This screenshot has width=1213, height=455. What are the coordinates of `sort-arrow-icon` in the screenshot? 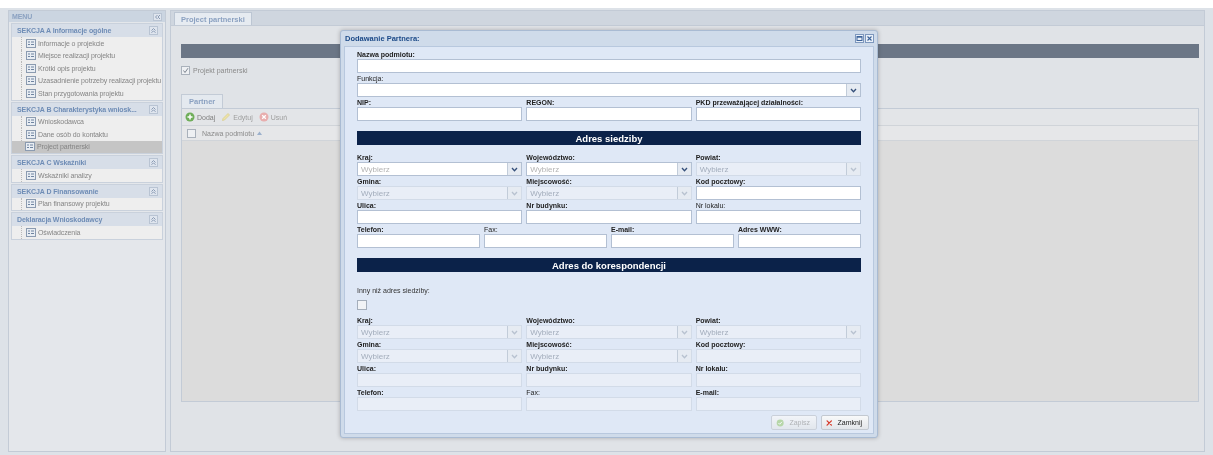 It's located at (260, 133).